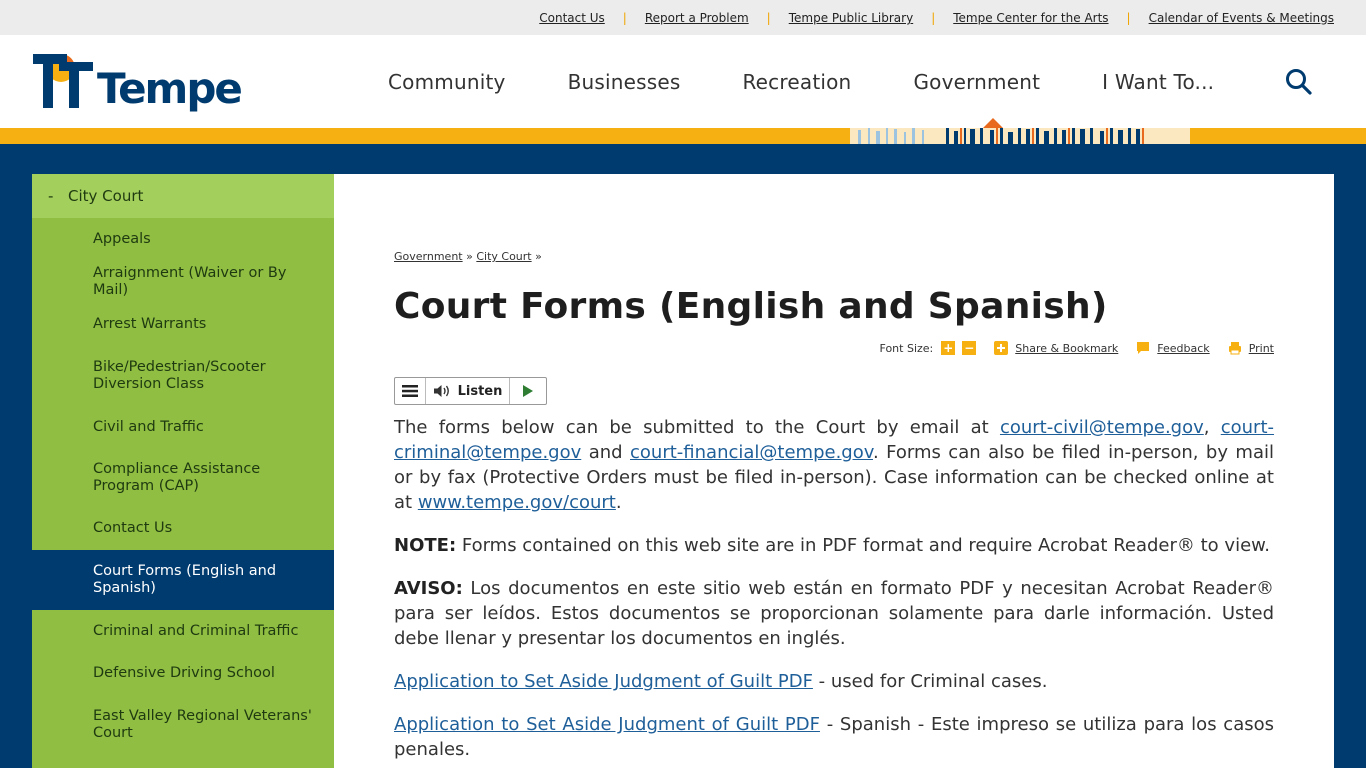 Image resolution: width=1366 pixels, height=768 pixels. Describe the element at coordinates (683, 136) in the screenshot. I see `header-stripe` at that location.